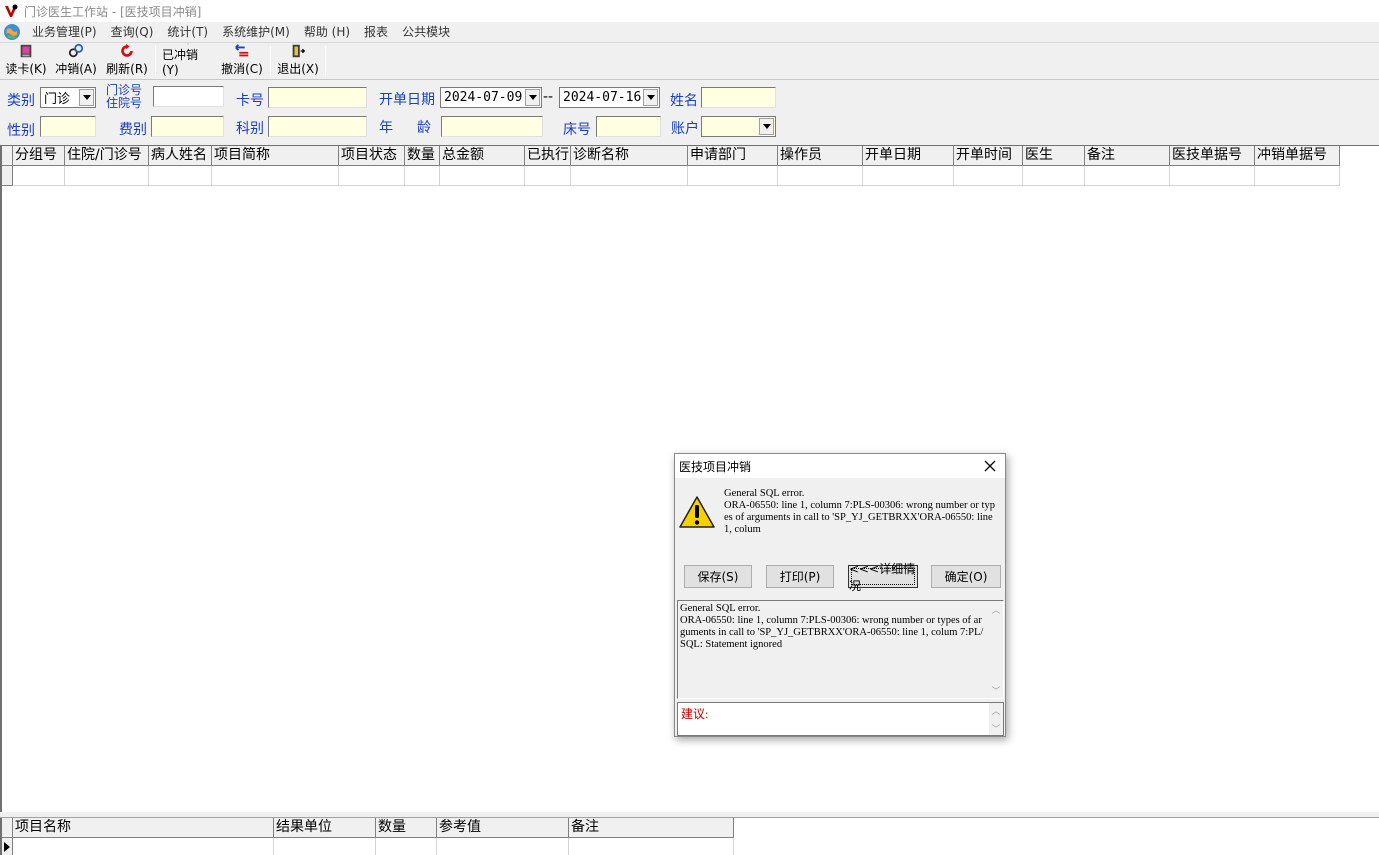 Image resolution: width=1379 pixels, height=855 pixels. Describe the element at coordinates (1212, 156) in the screenshot. I see `main-column-header: 医技单据号` at that location.